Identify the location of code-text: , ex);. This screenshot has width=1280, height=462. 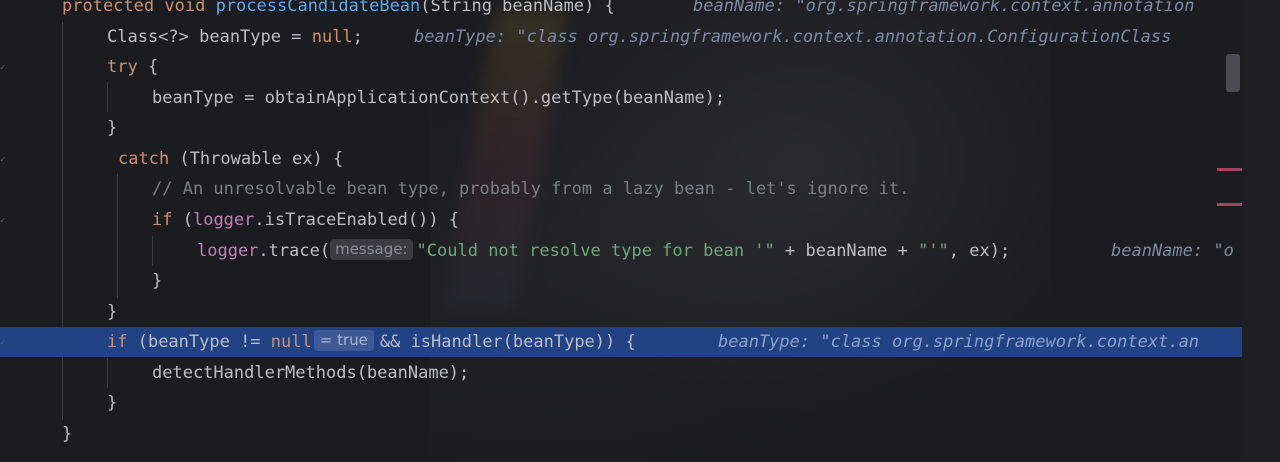
(979, 251).